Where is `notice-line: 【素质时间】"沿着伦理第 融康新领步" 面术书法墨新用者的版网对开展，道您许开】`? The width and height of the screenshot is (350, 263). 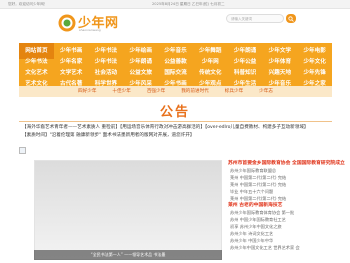 notice-line: 【素质时间】"沿着伦理第 融康新领步" 面术书法墨新用者的版网对开展，道您许开】 is located at coordinates (177, 136).